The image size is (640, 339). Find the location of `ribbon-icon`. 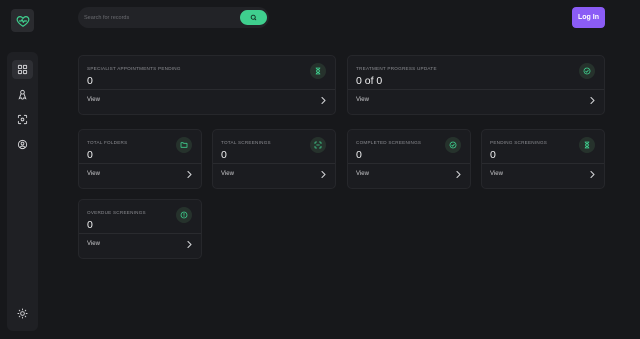

ribbon-icon is located at coordinates (22, 94).